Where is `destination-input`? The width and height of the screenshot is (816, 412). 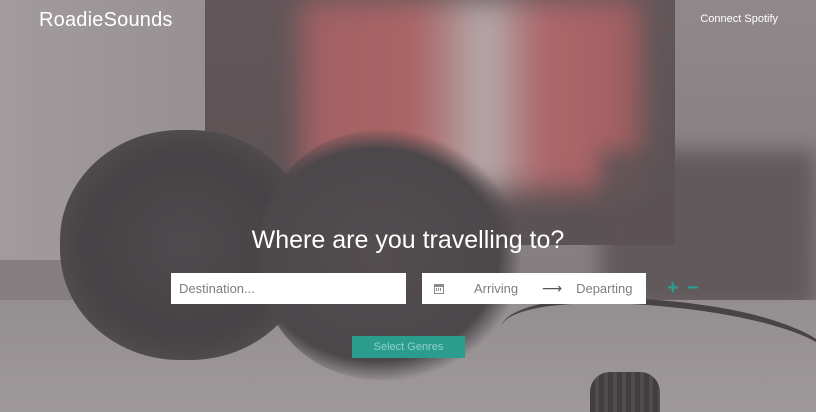
destination-input is located at coordinates (288, 288).